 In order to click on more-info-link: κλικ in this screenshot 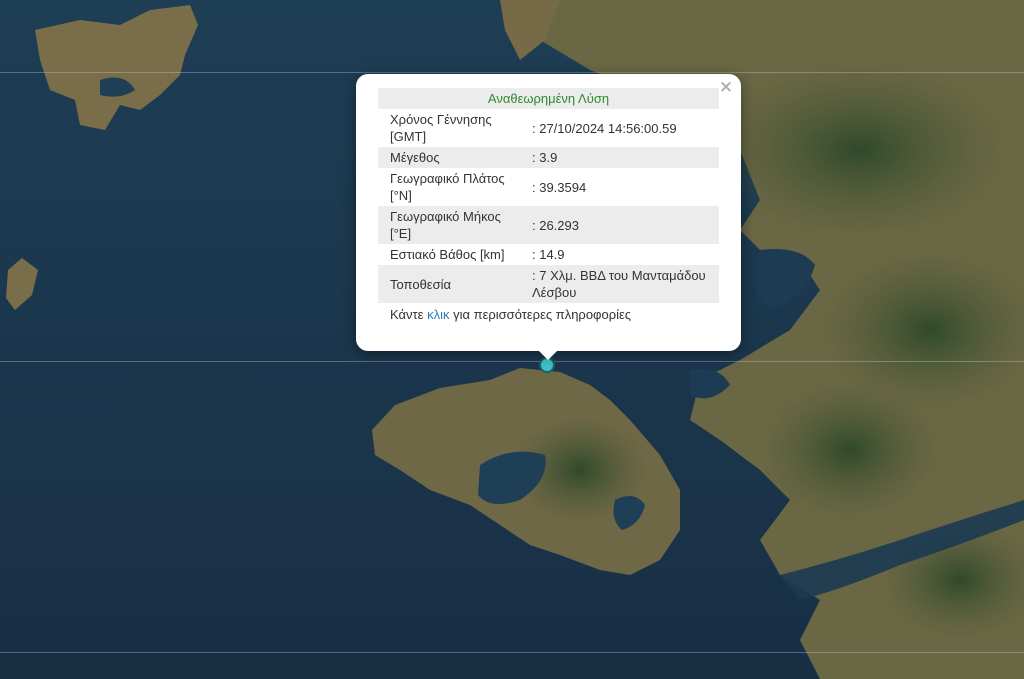, I will do `click(438, 314)`.